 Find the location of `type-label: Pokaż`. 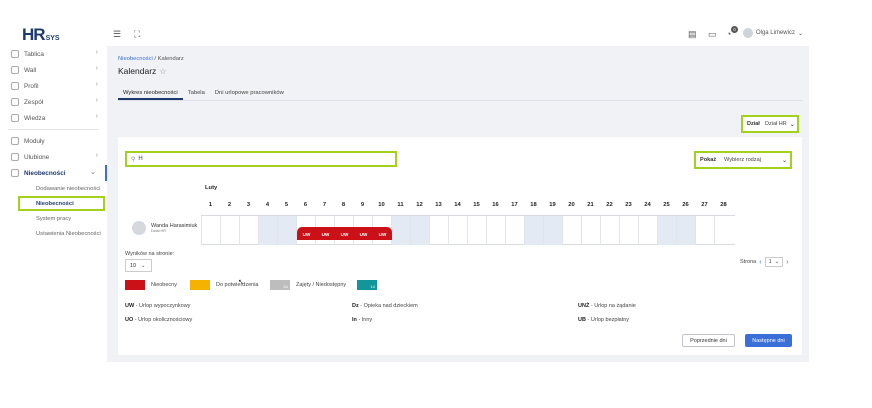

type-label: Pokaż is located at coordinates (708, 160).